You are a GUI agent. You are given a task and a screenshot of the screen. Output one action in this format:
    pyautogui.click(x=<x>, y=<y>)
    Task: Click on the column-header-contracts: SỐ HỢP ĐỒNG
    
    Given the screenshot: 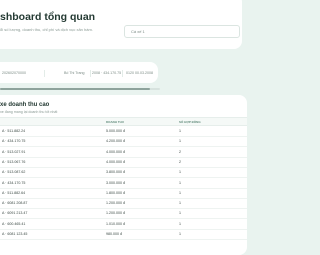 What is the action you would take?
    pyautogui.click(x=190, y=122)
    